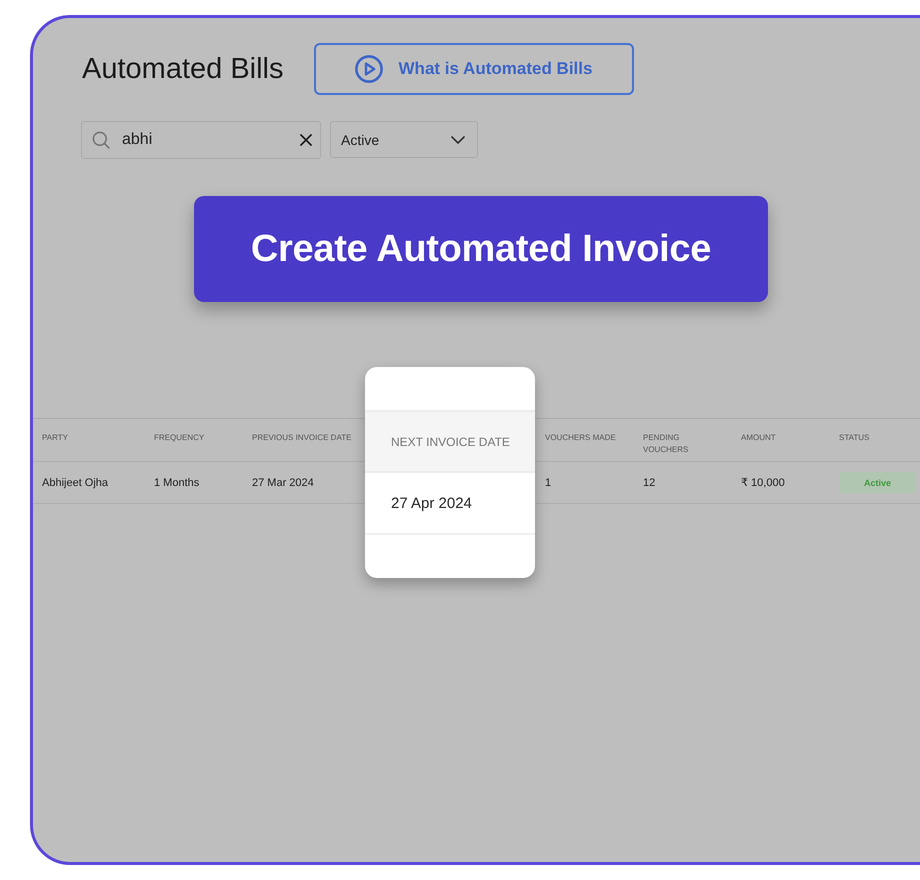 The width and height of the screenshot is (920, 880). What do you see at coordinates (481, 249) in the screenshot?
I see `create-invoice-button: Create Automated Invoice` at bounding box center [481, 249].